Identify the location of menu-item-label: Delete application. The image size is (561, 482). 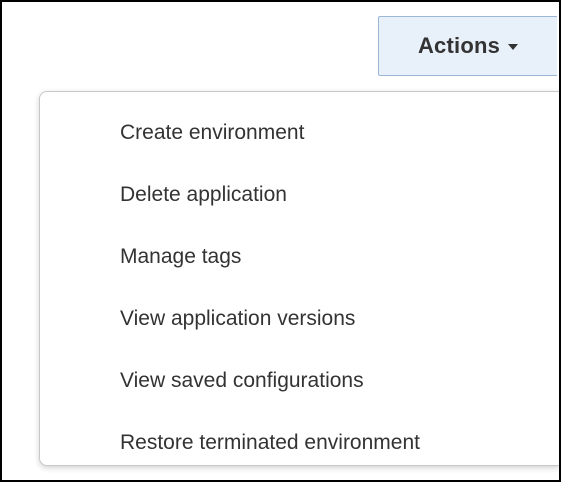
(203, 194).